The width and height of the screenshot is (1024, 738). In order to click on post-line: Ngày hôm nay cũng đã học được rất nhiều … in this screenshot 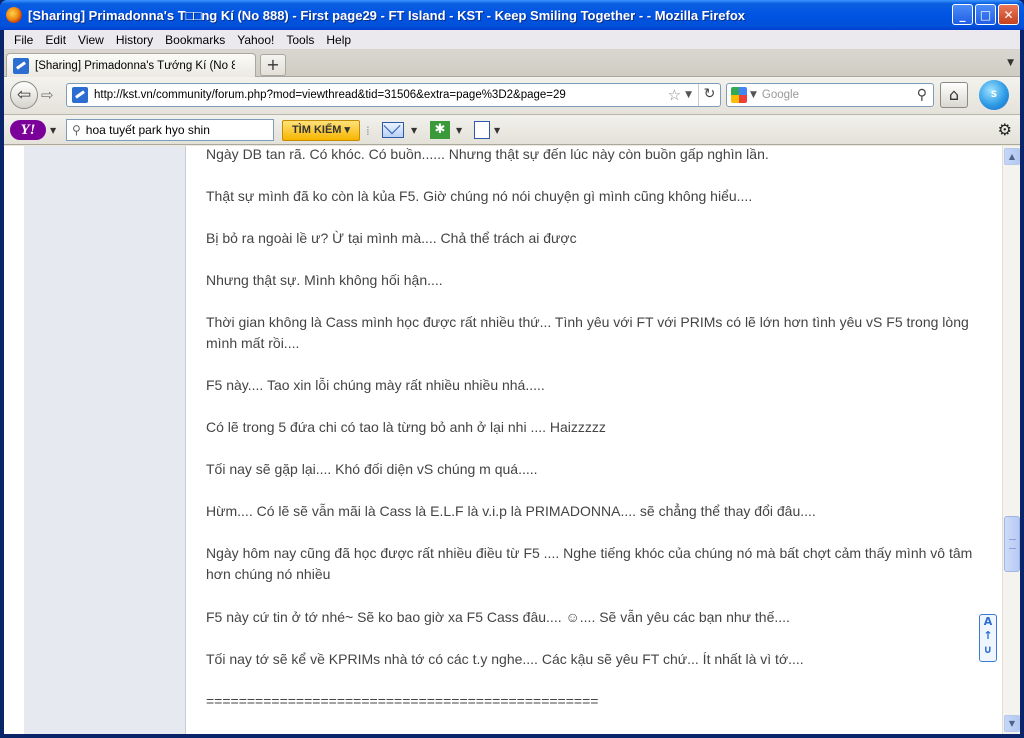, I will do `click(589, 563)`.